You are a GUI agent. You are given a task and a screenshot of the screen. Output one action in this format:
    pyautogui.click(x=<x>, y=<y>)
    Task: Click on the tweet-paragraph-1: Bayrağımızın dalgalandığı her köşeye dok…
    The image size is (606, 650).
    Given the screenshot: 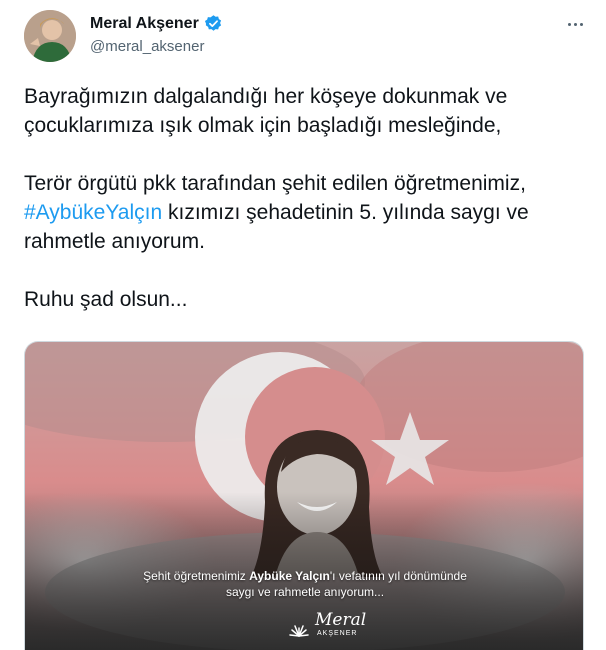 What is the action you would take?
    pyautogui.click(x=266, y=111)
    